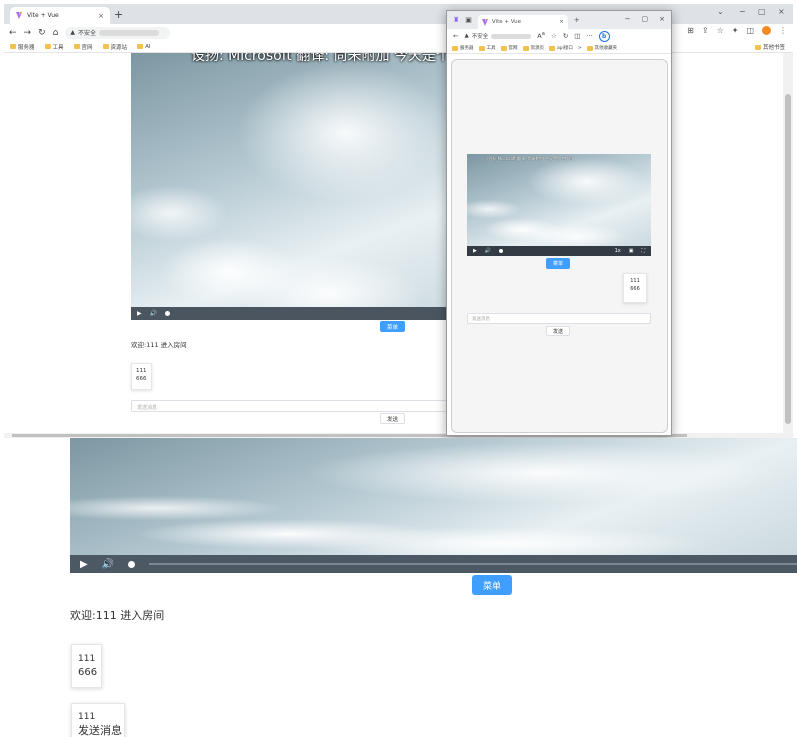 Image resolution: width=797 pixels, height=737 pixels. What do you see at coordinates (628, 19) in the screenshot?
I see `popup-minimize-icon: −` at bounding box center [628, 19].